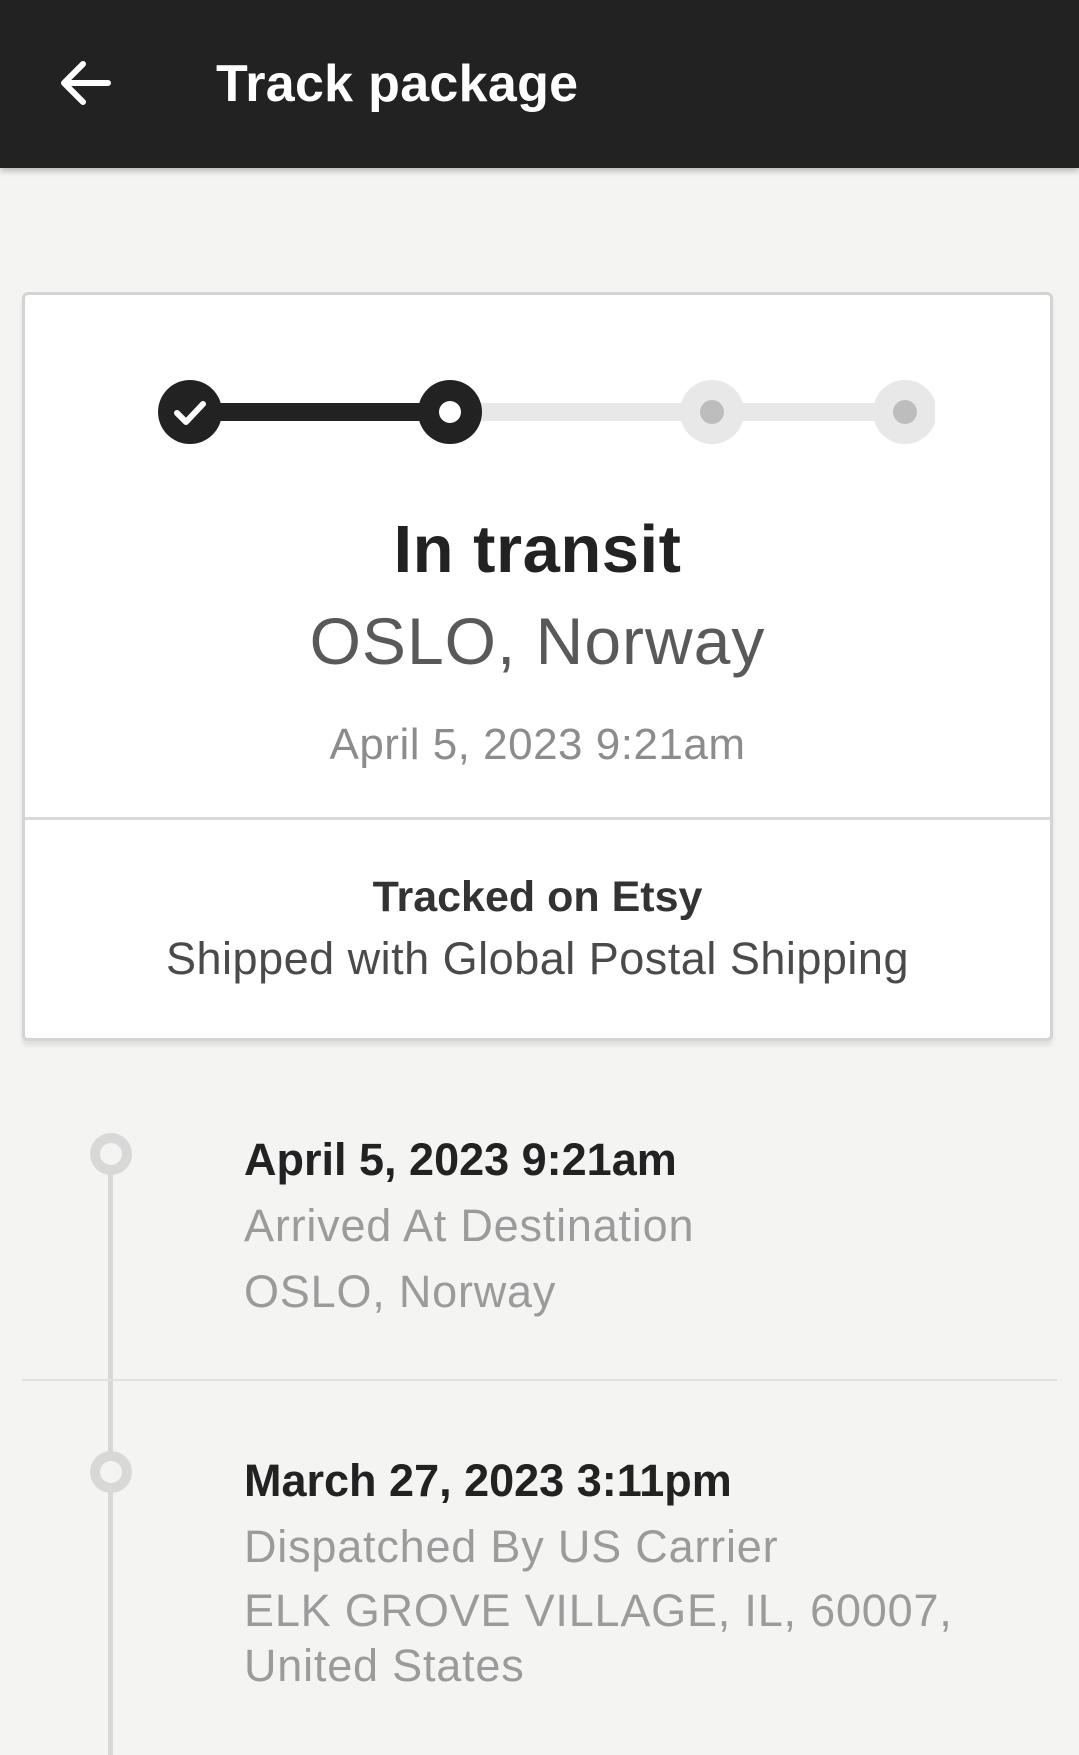 The width and height of the screenshot is (1079, 1755). What do you see at coordinates (712, 412) in the screenshot?
I see `progress-step-3-pending` at bounding box center [712, 412].